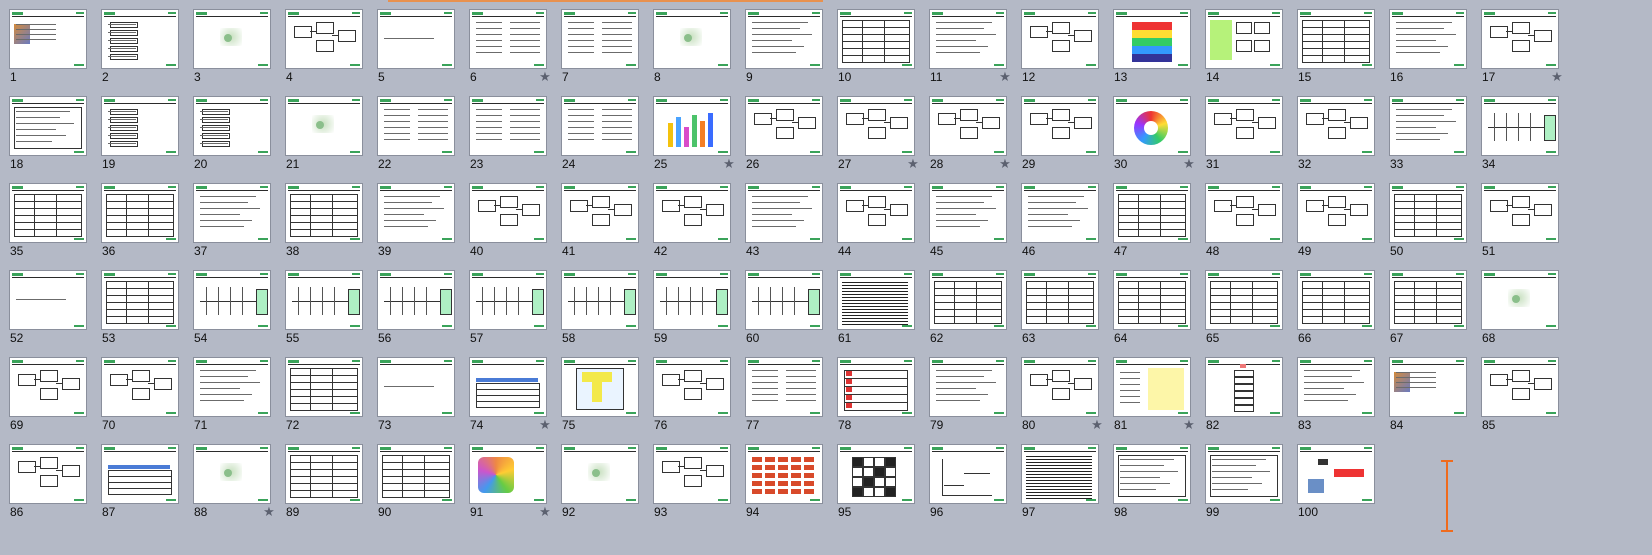 The image size is (1652, 555). I want to click on slide-thumbnail-cell: 2, so click(138, 43).